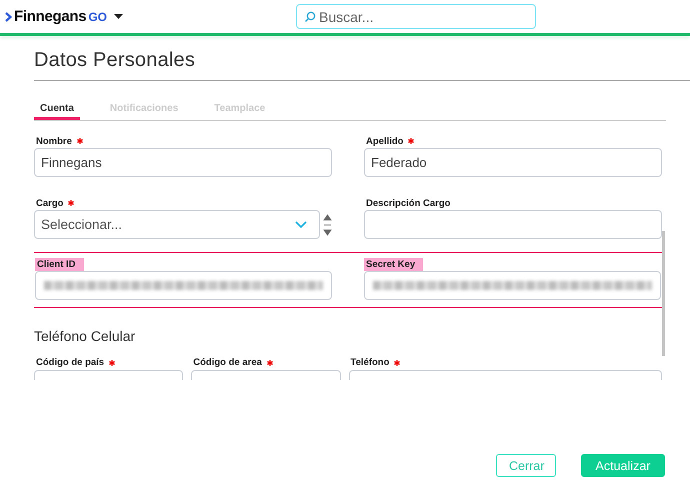  What do you see at coordinates (118, 17) in the screenshot?
I see `caret-icon` at bounding box center [118, 17].